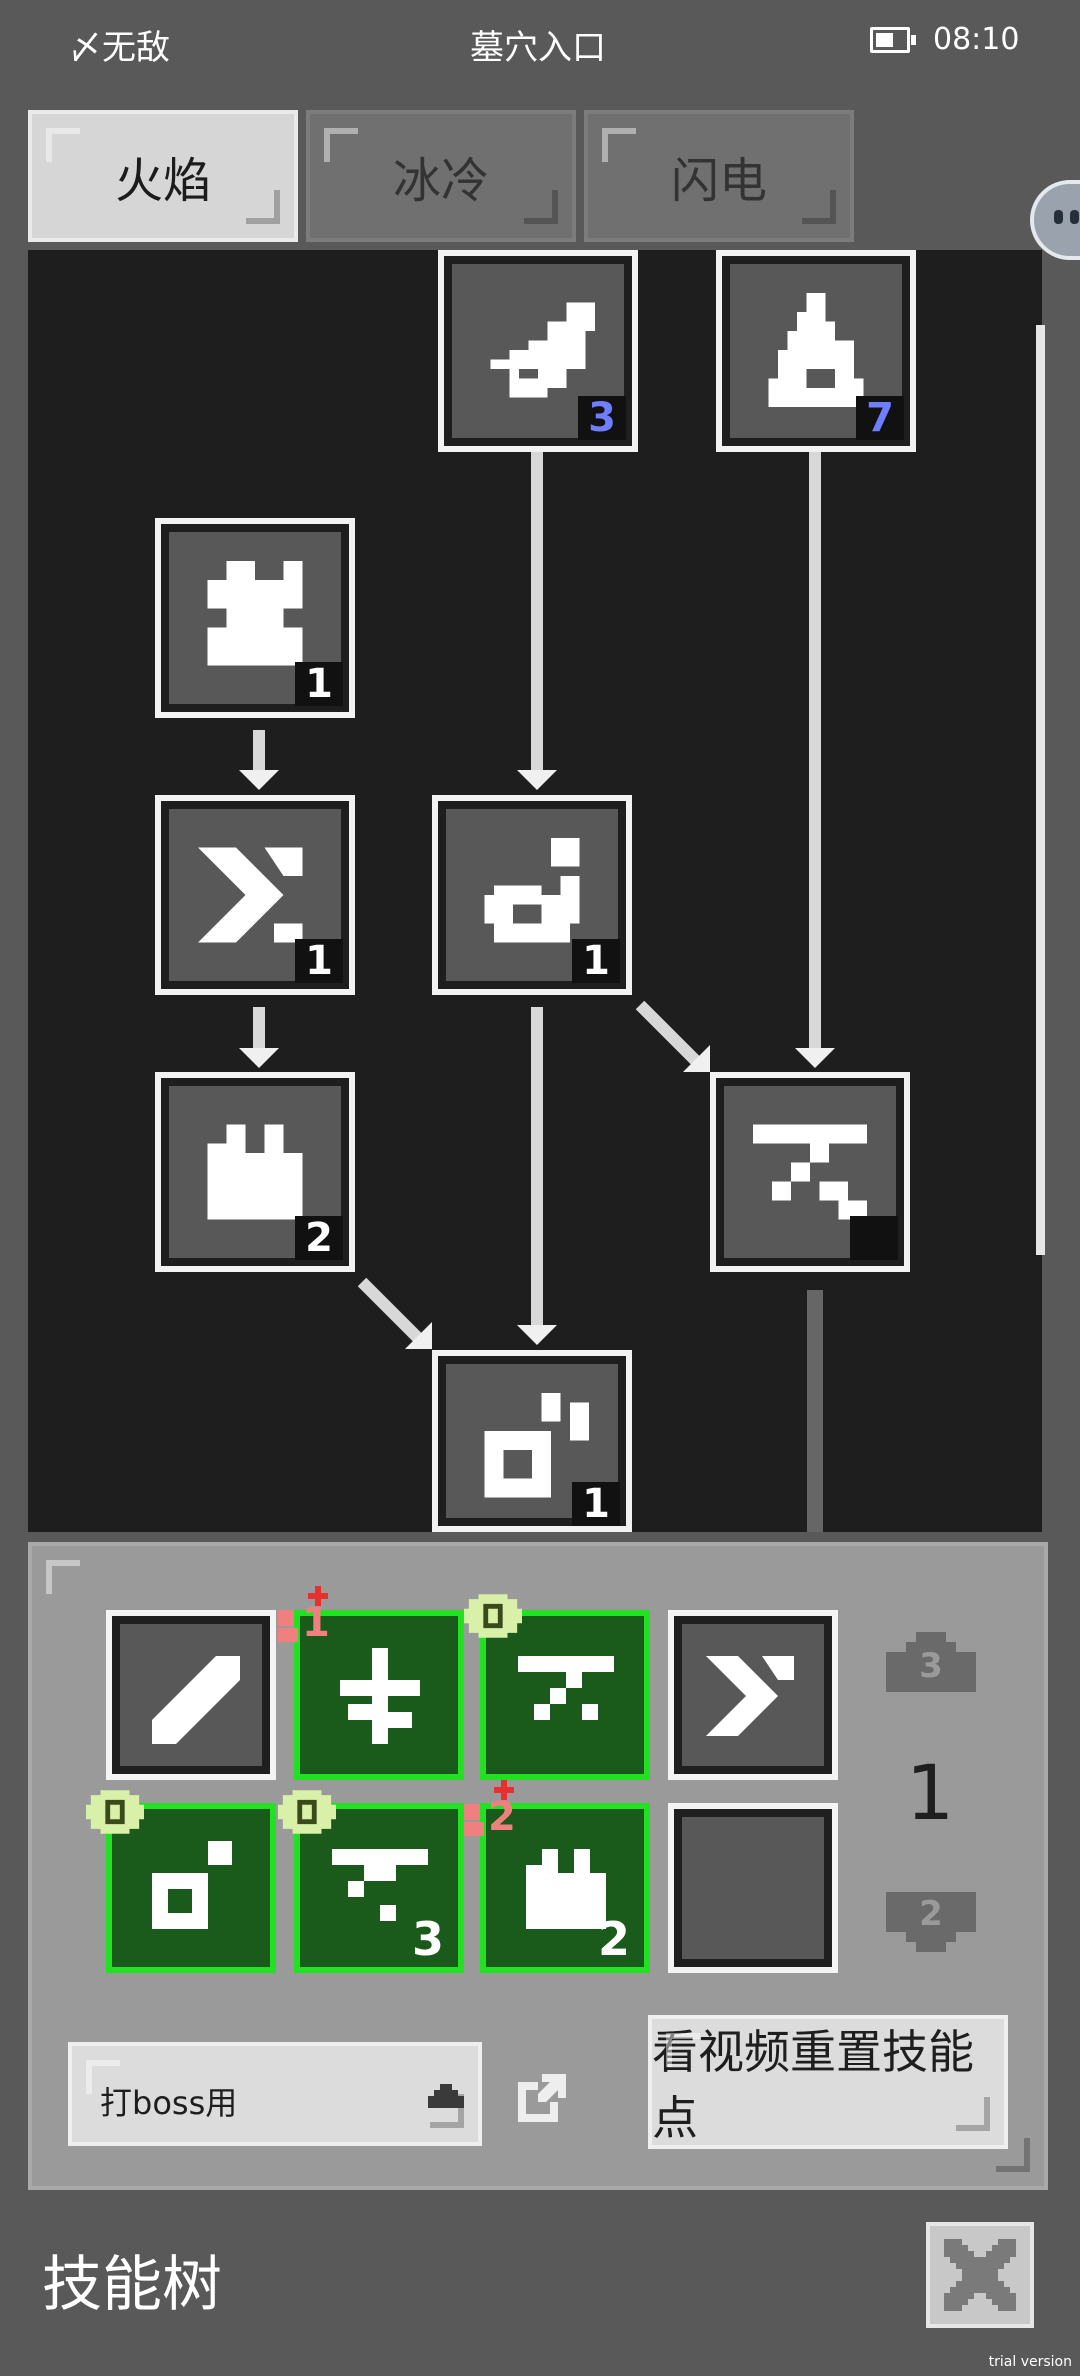 Image resolution: width=1080 pixels, height=2376 pixels. I want to click on tree-scrollbar, so click(1040, 790).